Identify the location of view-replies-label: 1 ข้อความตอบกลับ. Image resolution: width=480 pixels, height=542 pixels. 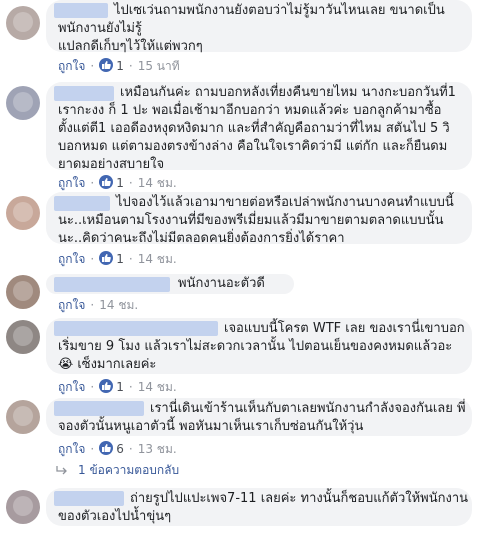
(128, 470).